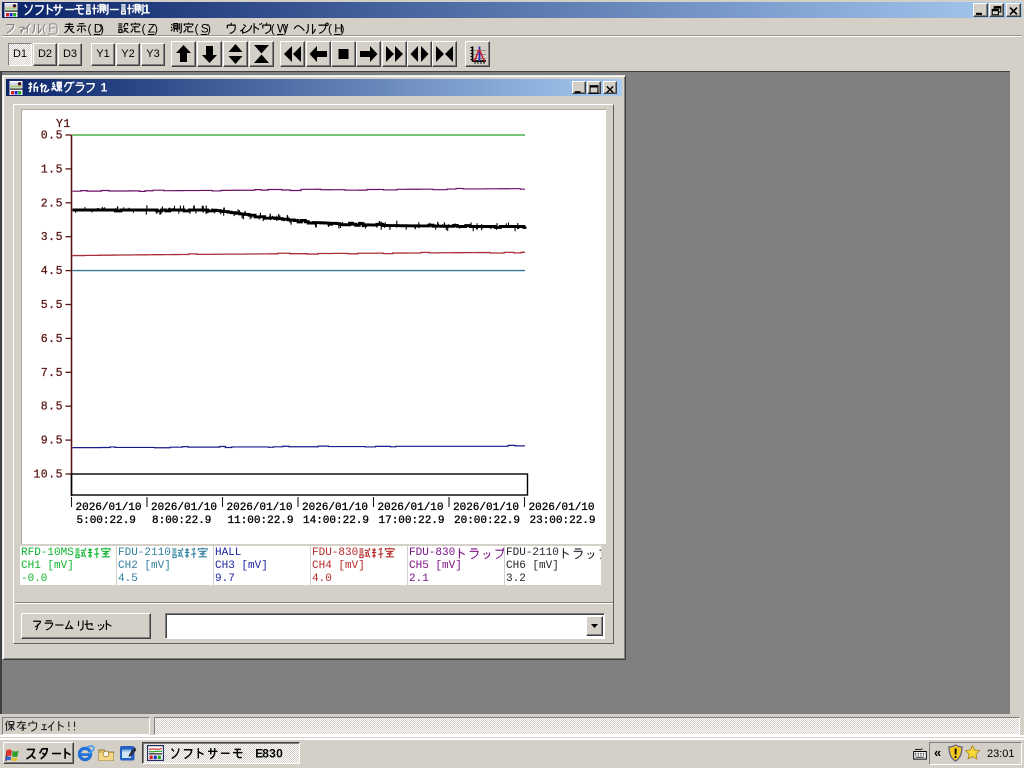 The height and width of the screenshot is (768, 1024). What do you see at coordinates (52, 441) in the screenshot?
I see `svg-text: 9.5` at bounding box center [52, 441].